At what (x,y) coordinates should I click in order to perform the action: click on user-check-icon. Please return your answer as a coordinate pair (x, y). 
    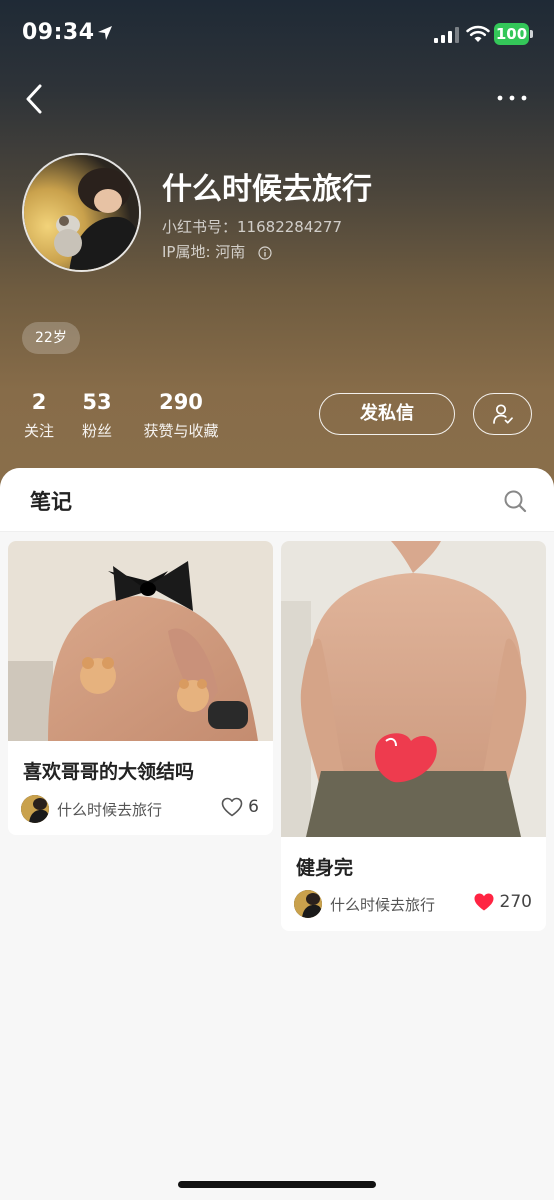
    Looking at the image, I should click on (503, 414).